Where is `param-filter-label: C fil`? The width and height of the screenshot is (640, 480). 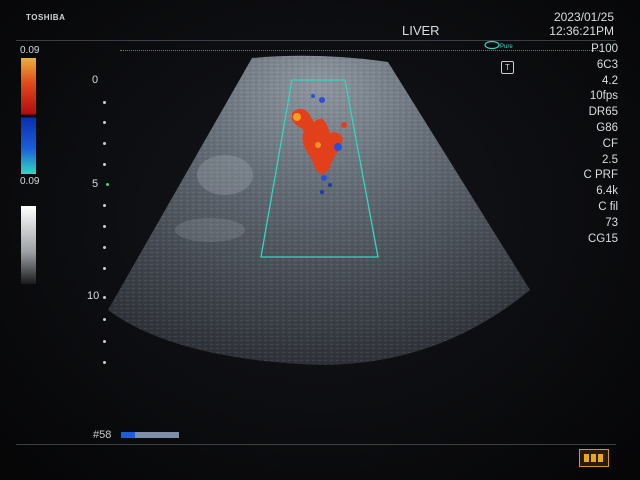 param-filter-label: C fil is located at coordinates (608, 206).